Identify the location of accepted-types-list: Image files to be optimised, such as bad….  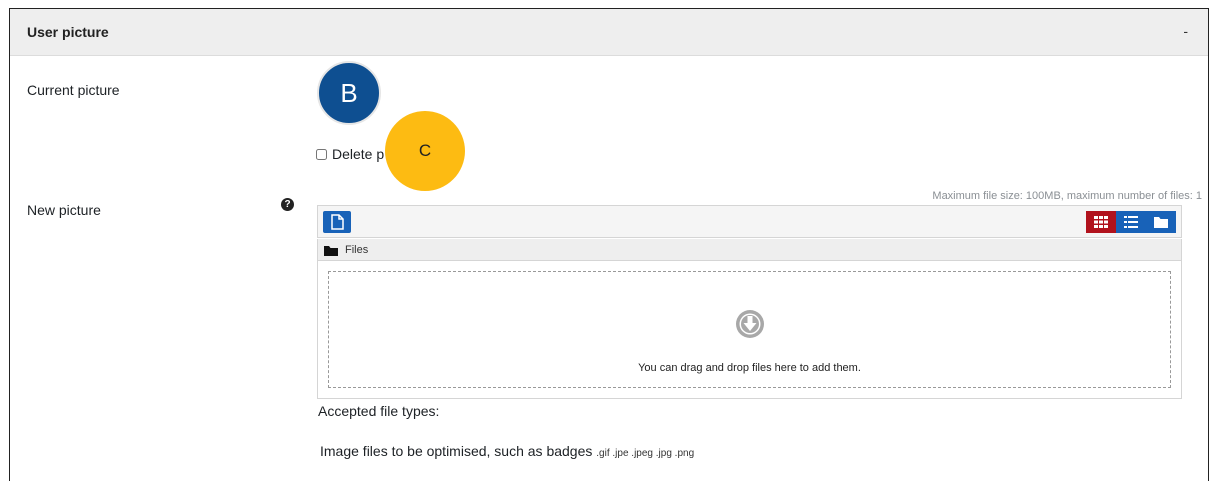
(507, 451).